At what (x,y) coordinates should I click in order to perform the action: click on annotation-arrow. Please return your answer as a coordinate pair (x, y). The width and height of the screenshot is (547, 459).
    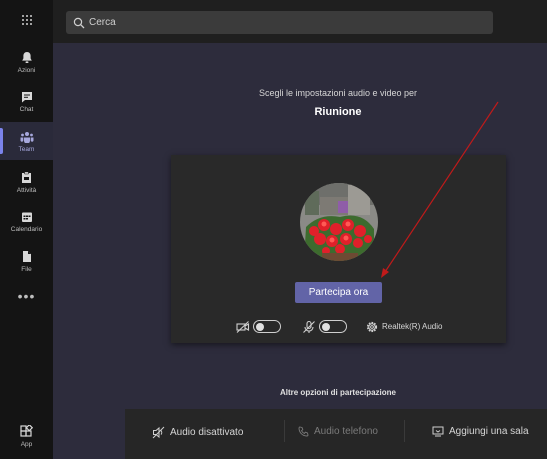
    Looking at the image, I should click on (440, 189).